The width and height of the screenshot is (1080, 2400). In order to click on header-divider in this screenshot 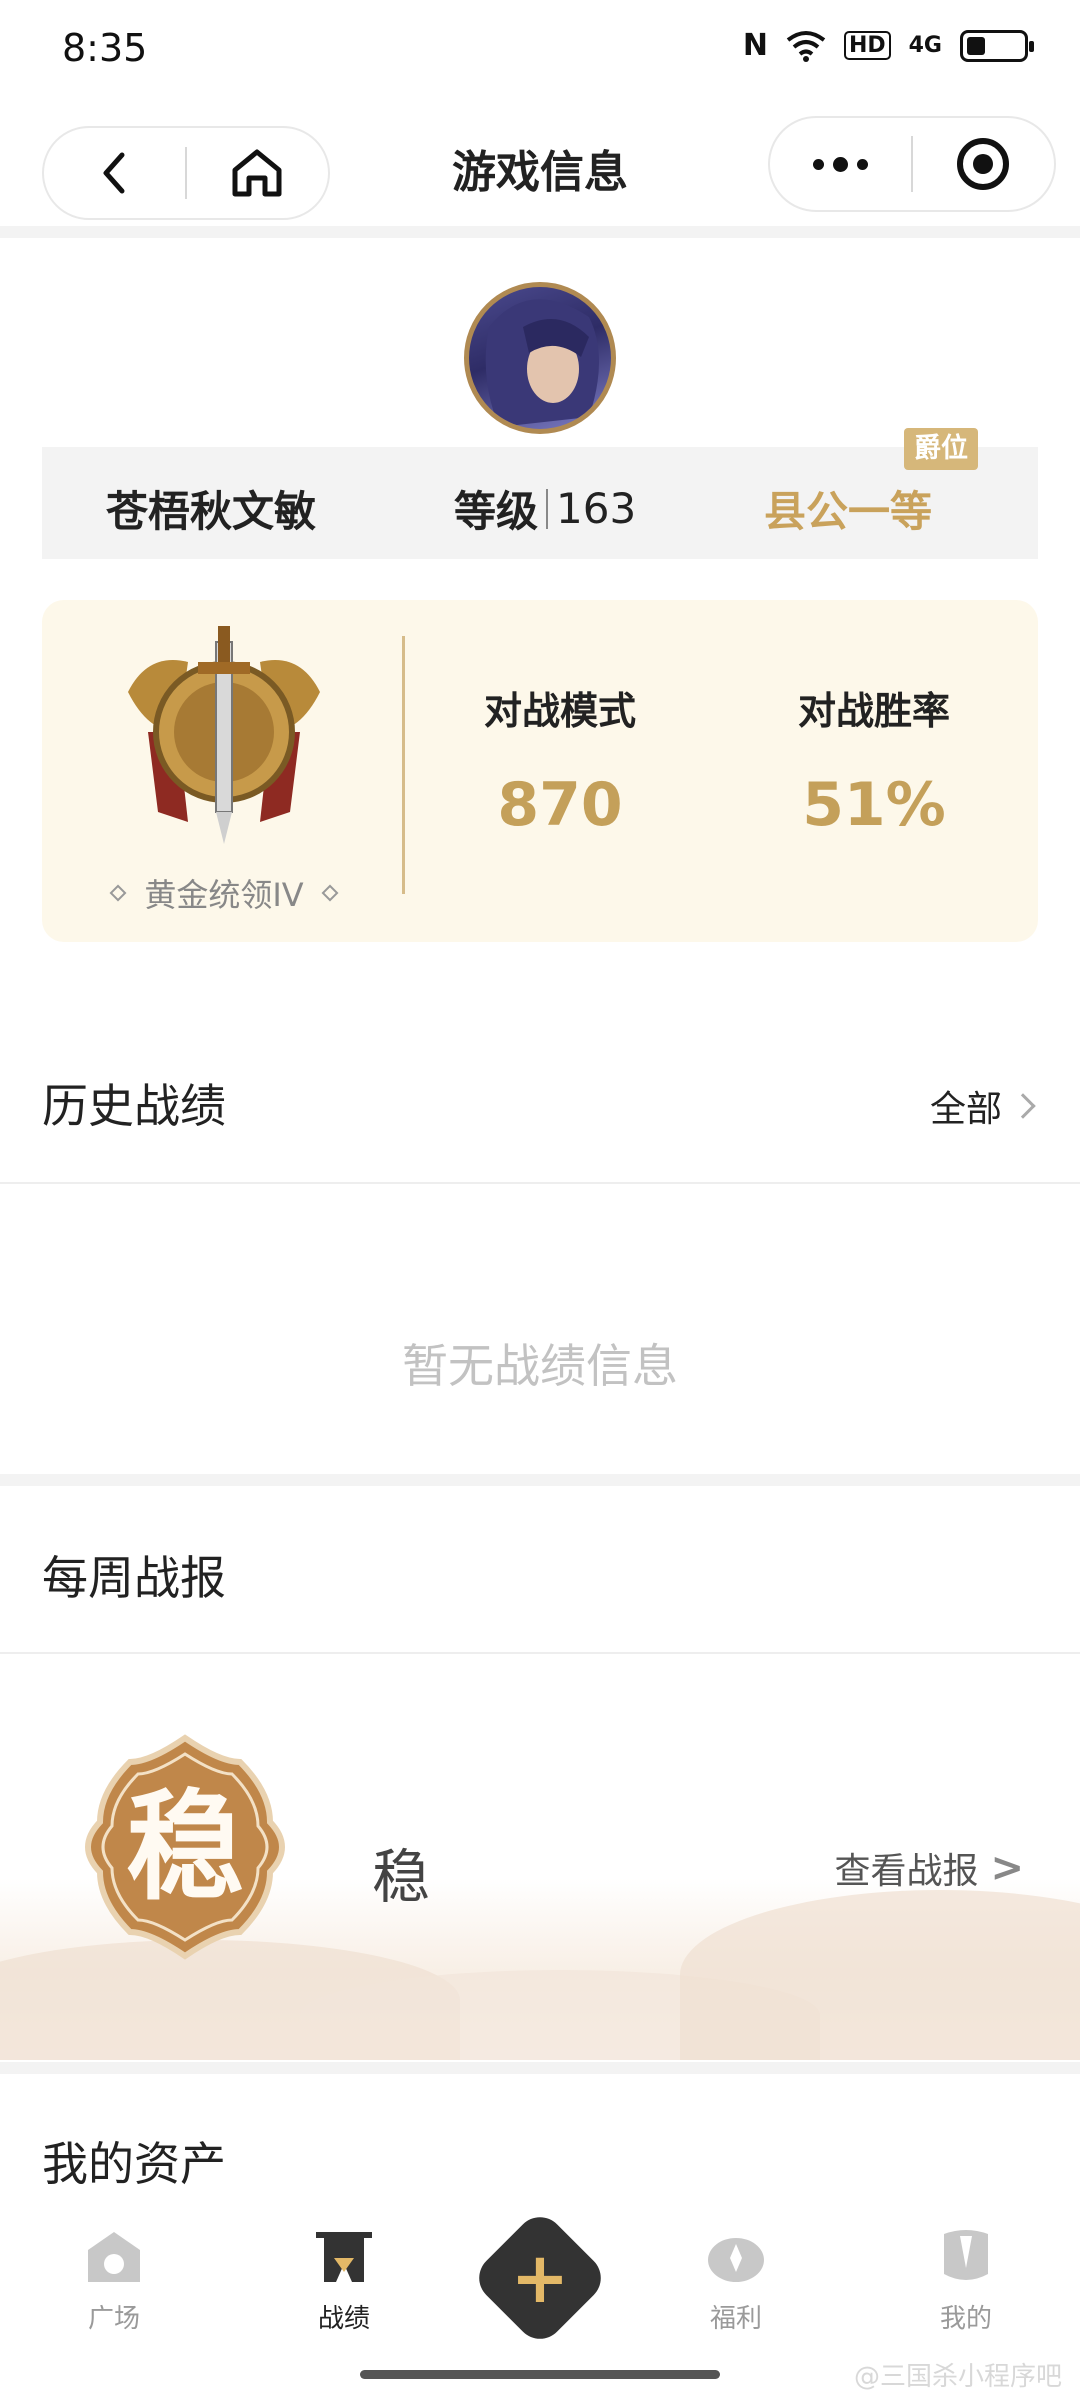, I will do `click(540, 232)`.